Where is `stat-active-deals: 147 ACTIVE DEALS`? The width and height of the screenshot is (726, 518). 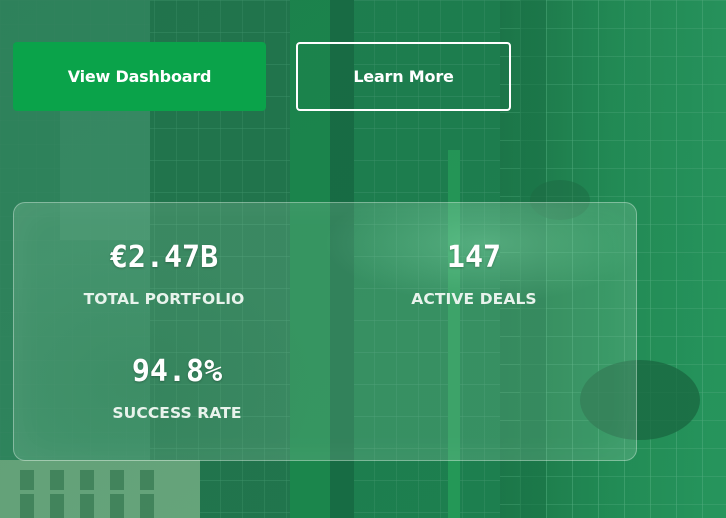
stat-active-deals: 147 ACTIVE DEALS is located at coordinates (474, 274).